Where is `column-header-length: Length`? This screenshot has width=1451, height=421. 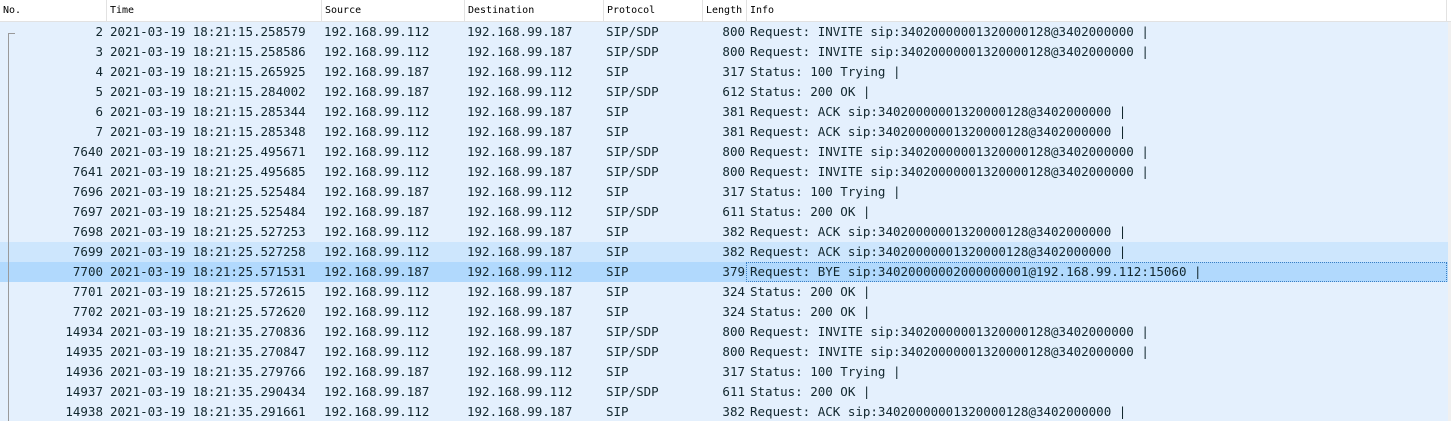 column-header-length: Length is located at coordinates (725, 11).